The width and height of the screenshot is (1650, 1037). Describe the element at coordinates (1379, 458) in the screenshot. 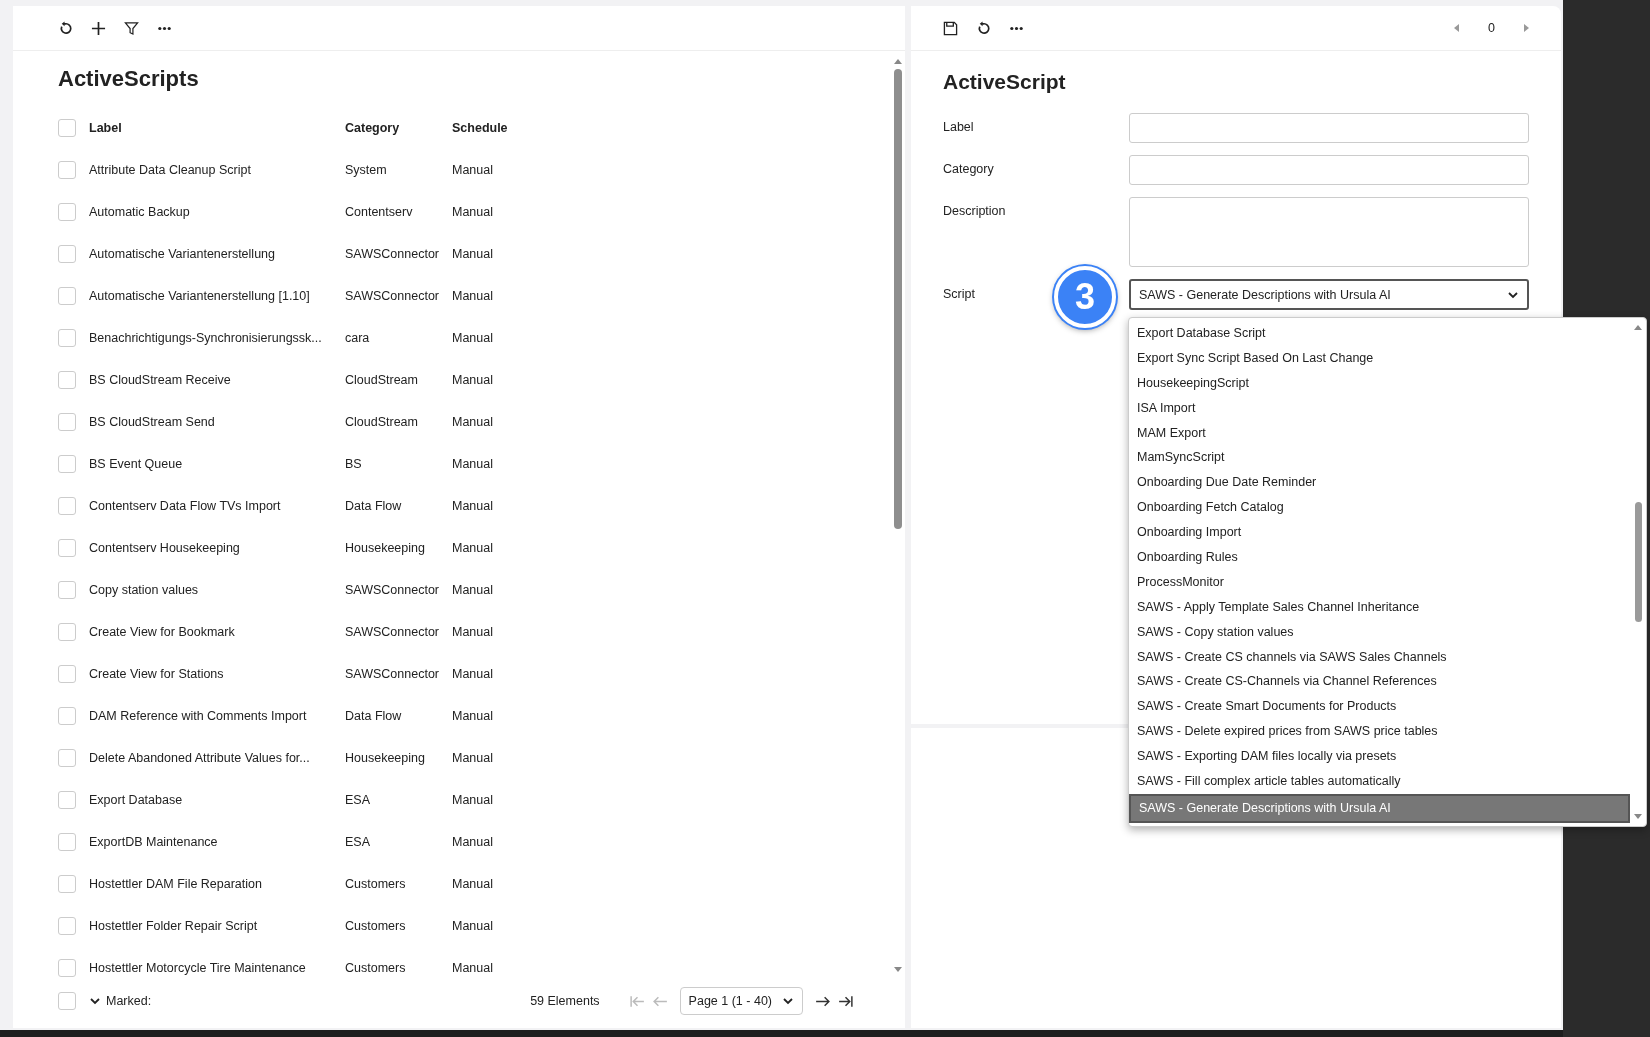

I see `dropdown-option: MamSyncScript` at that location.